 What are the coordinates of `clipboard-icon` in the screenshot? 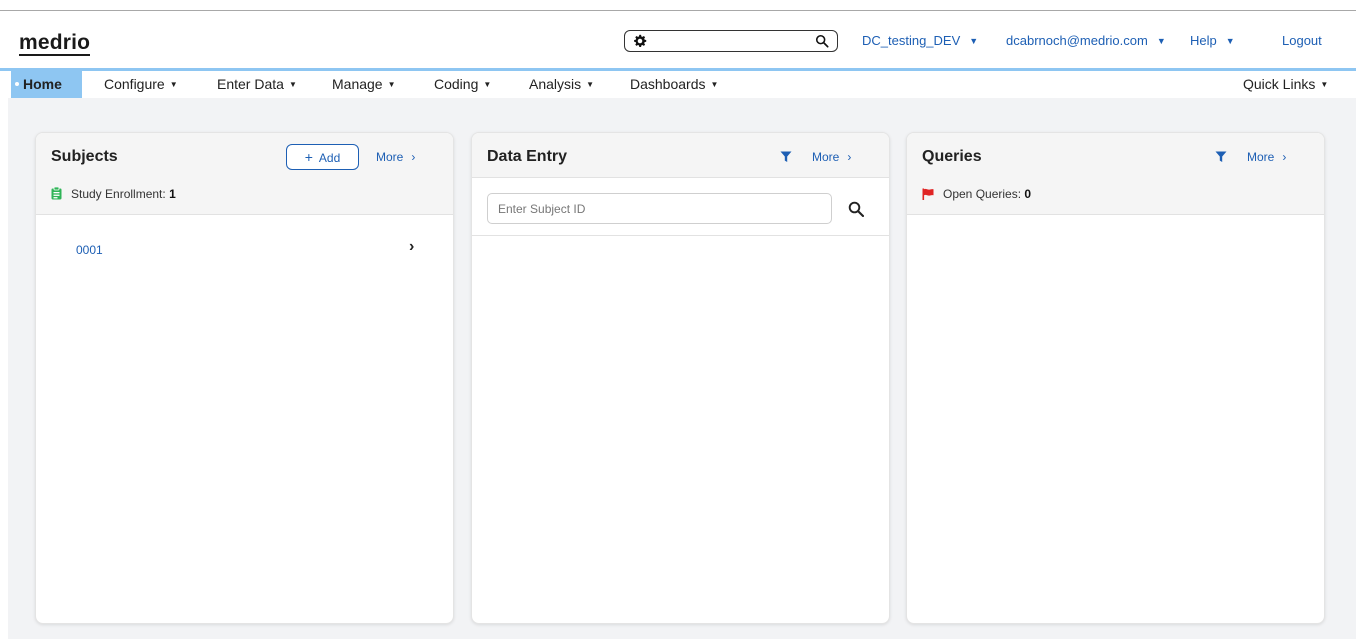 It's located at (56, 193).